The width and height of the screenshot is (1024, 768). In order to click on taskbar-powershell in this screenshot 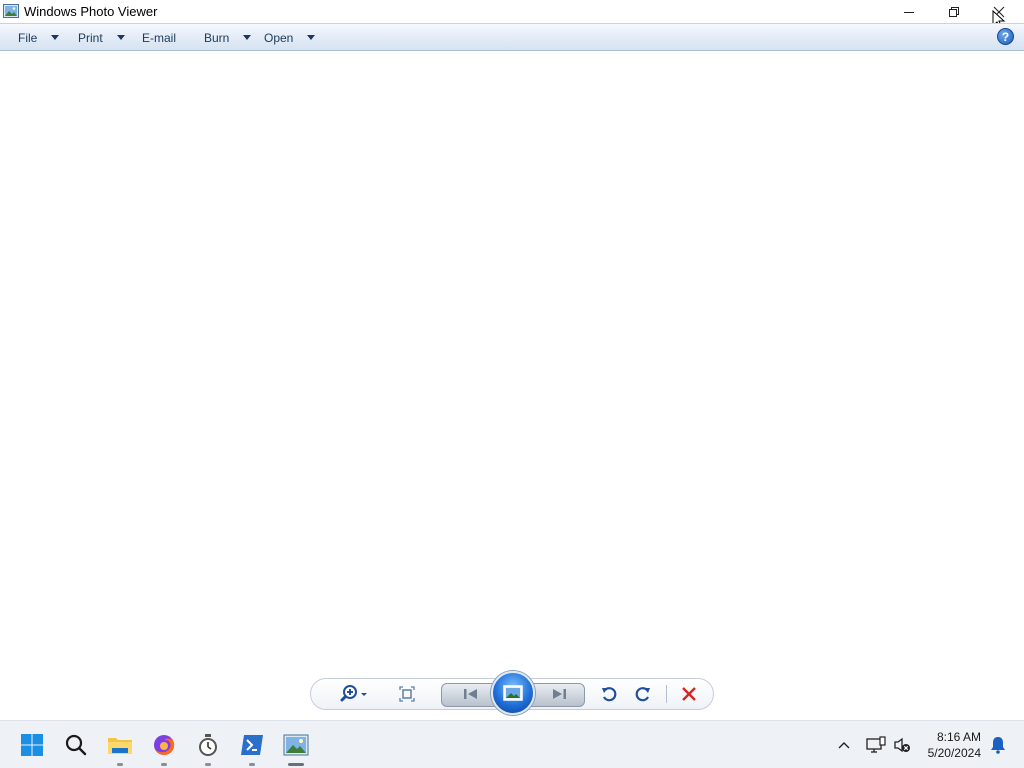, I will do `click(252, 747)`.